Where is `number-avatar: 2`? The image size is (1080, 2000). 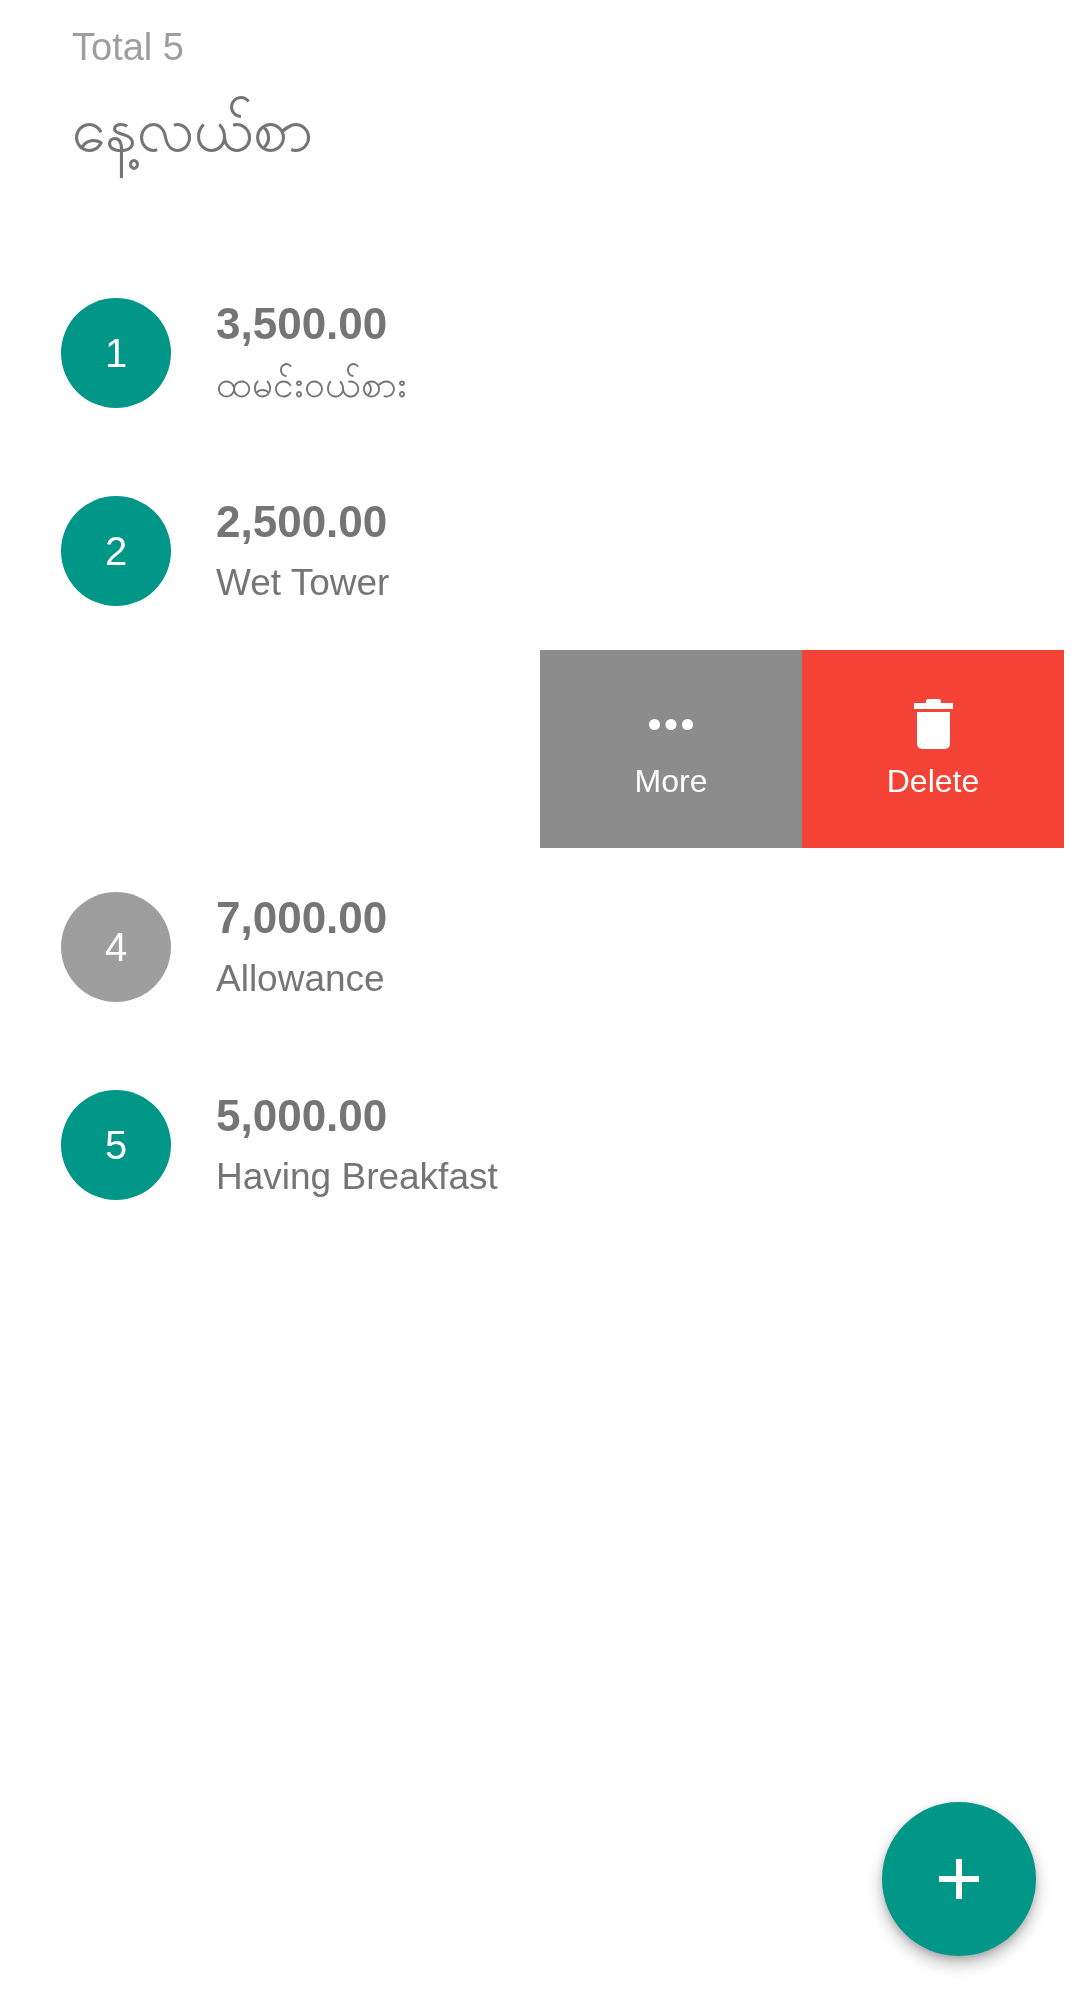 number-avatar: 2 is located at coordinates (116, 551).